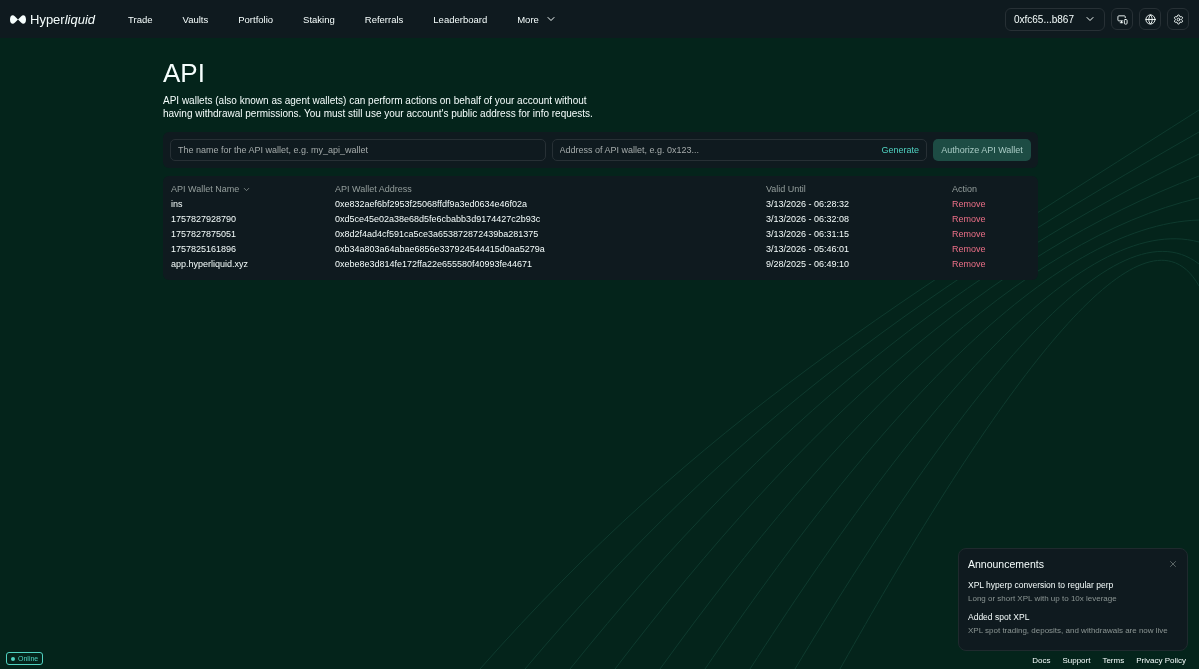 Image resolution: width=1199 pixels, height=669 pixels. Describe the element at coordinates (438, 219) in the screenshot. I see `wallet-address: 0xd5ce45e02a38e68d5fe6cbabb3d9174427c2b93c` at that location.